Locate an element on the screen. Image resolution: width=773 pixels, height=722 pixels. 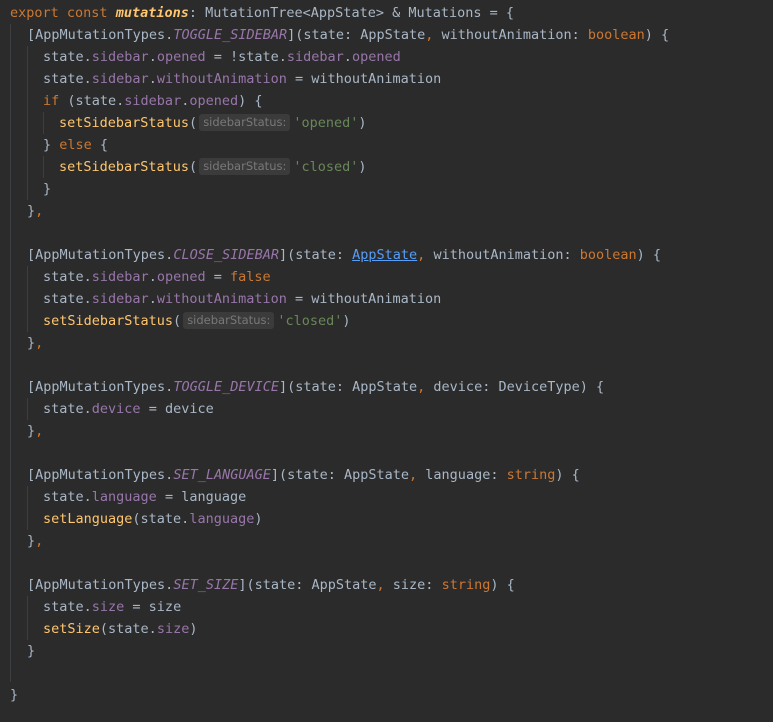
code-line-16: }, is located at coordinates (35, 343).